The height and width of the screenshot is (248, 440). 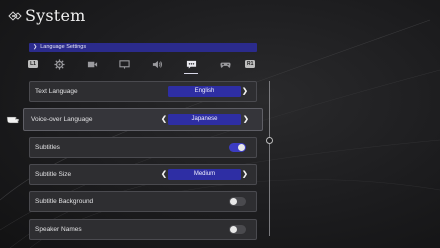 What do you see at coordinates (58, 229) in the screenshot?
I see `setting-label: Speaker Names` at bounding box center [58, 229].